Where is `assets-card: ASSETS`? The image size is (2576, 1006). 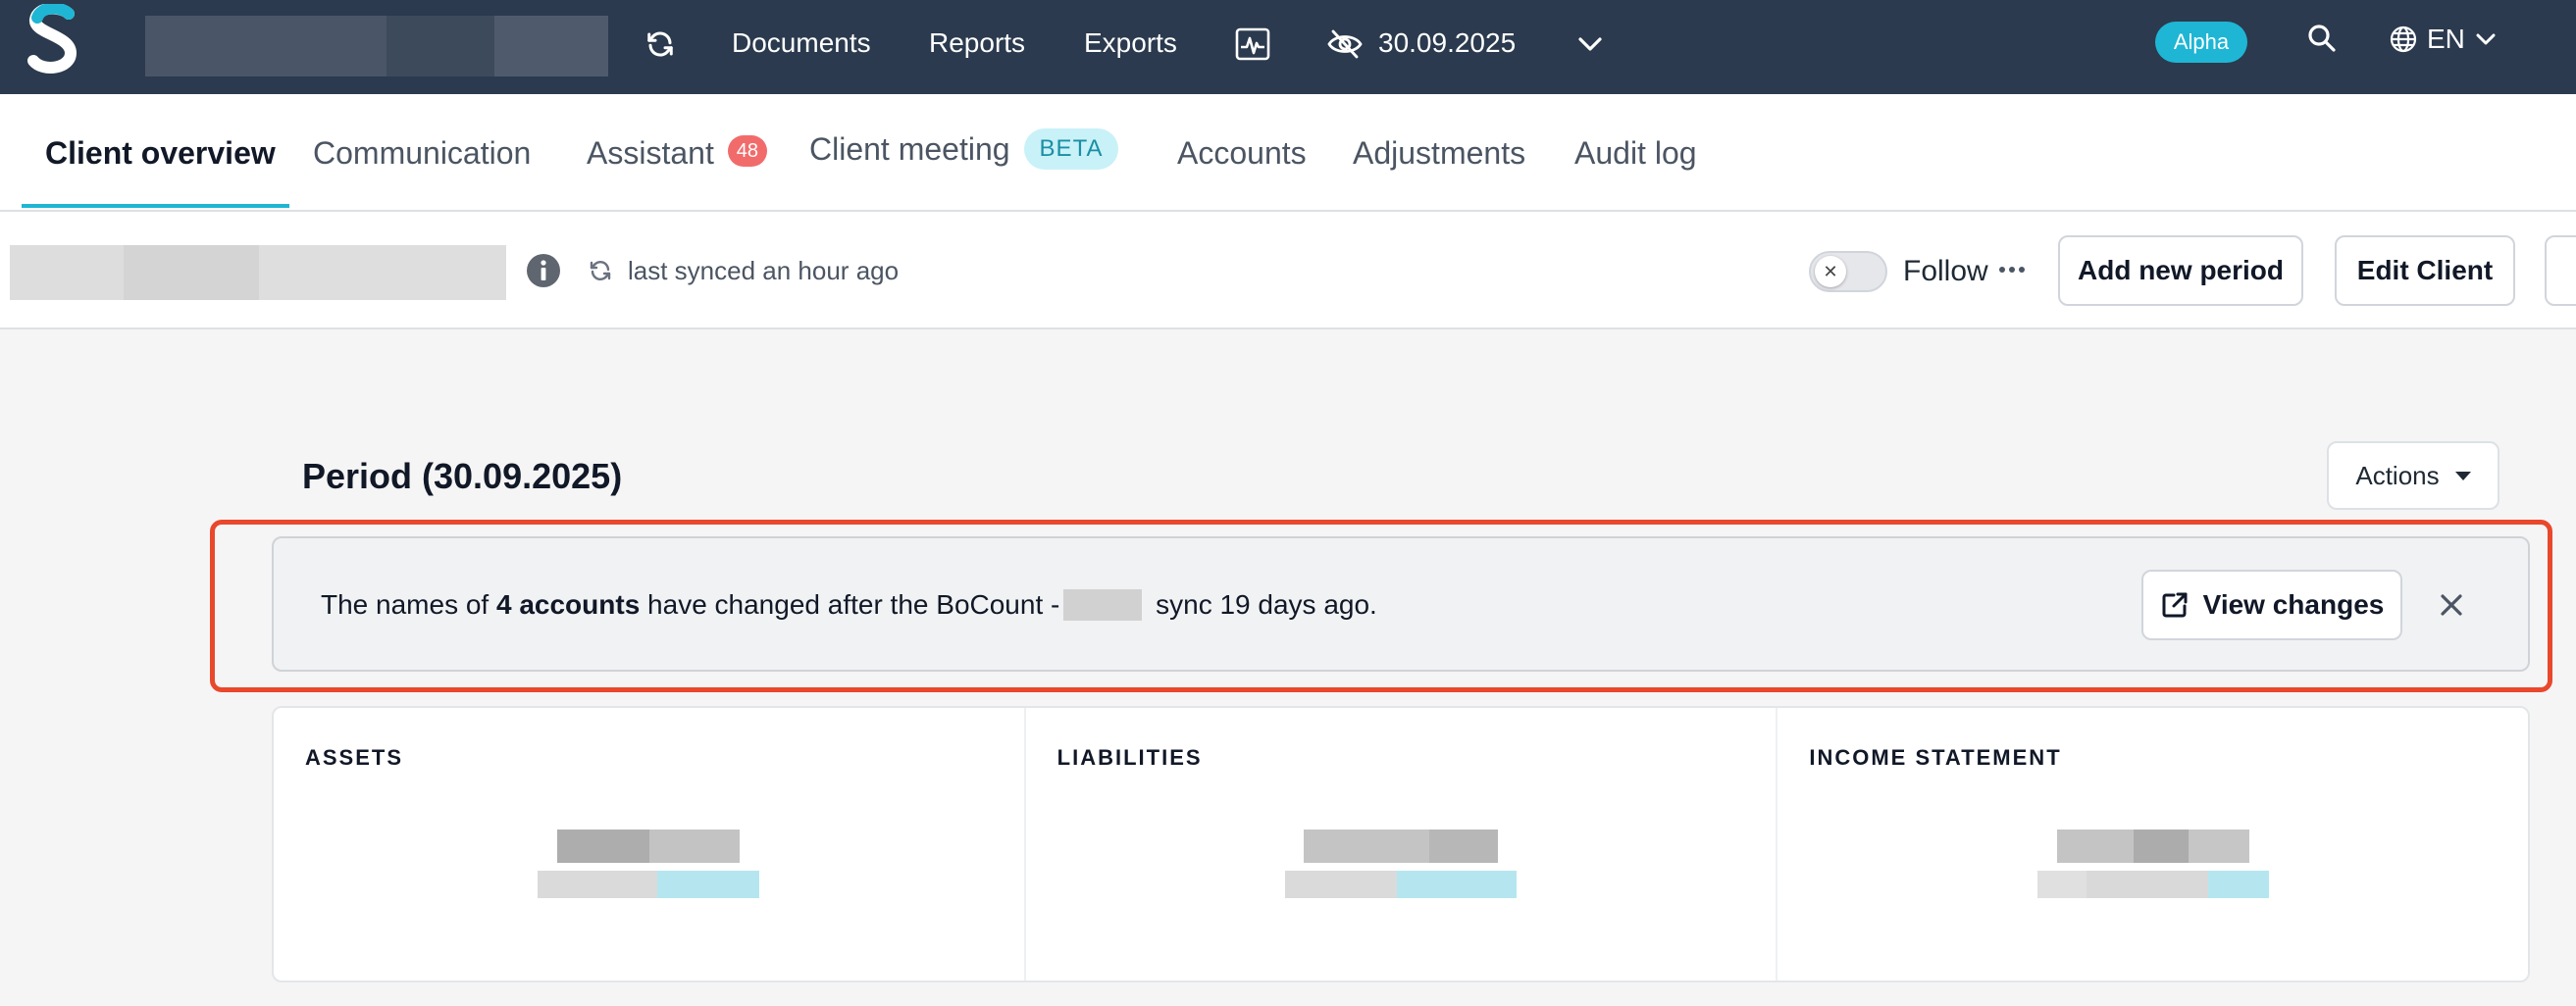
assets-card: ASSETS is located at coordinates (650, 844).